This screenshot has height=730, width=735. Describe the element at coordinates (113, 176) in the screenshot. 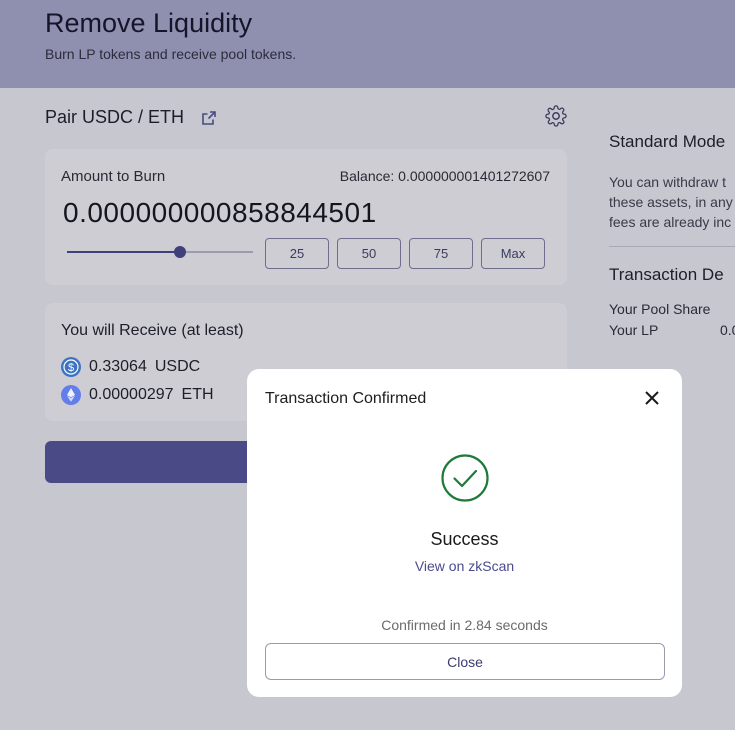

I see `burn-label: Amount to Burn` at that location.